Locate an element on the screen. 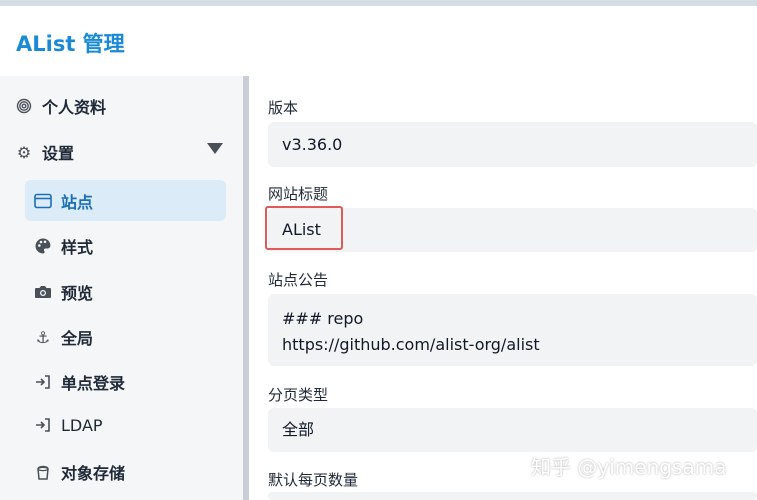 The width and height of the screenshot is (757, 500). sidebar-item-label: 站点 is located at coordinates (77, 202).